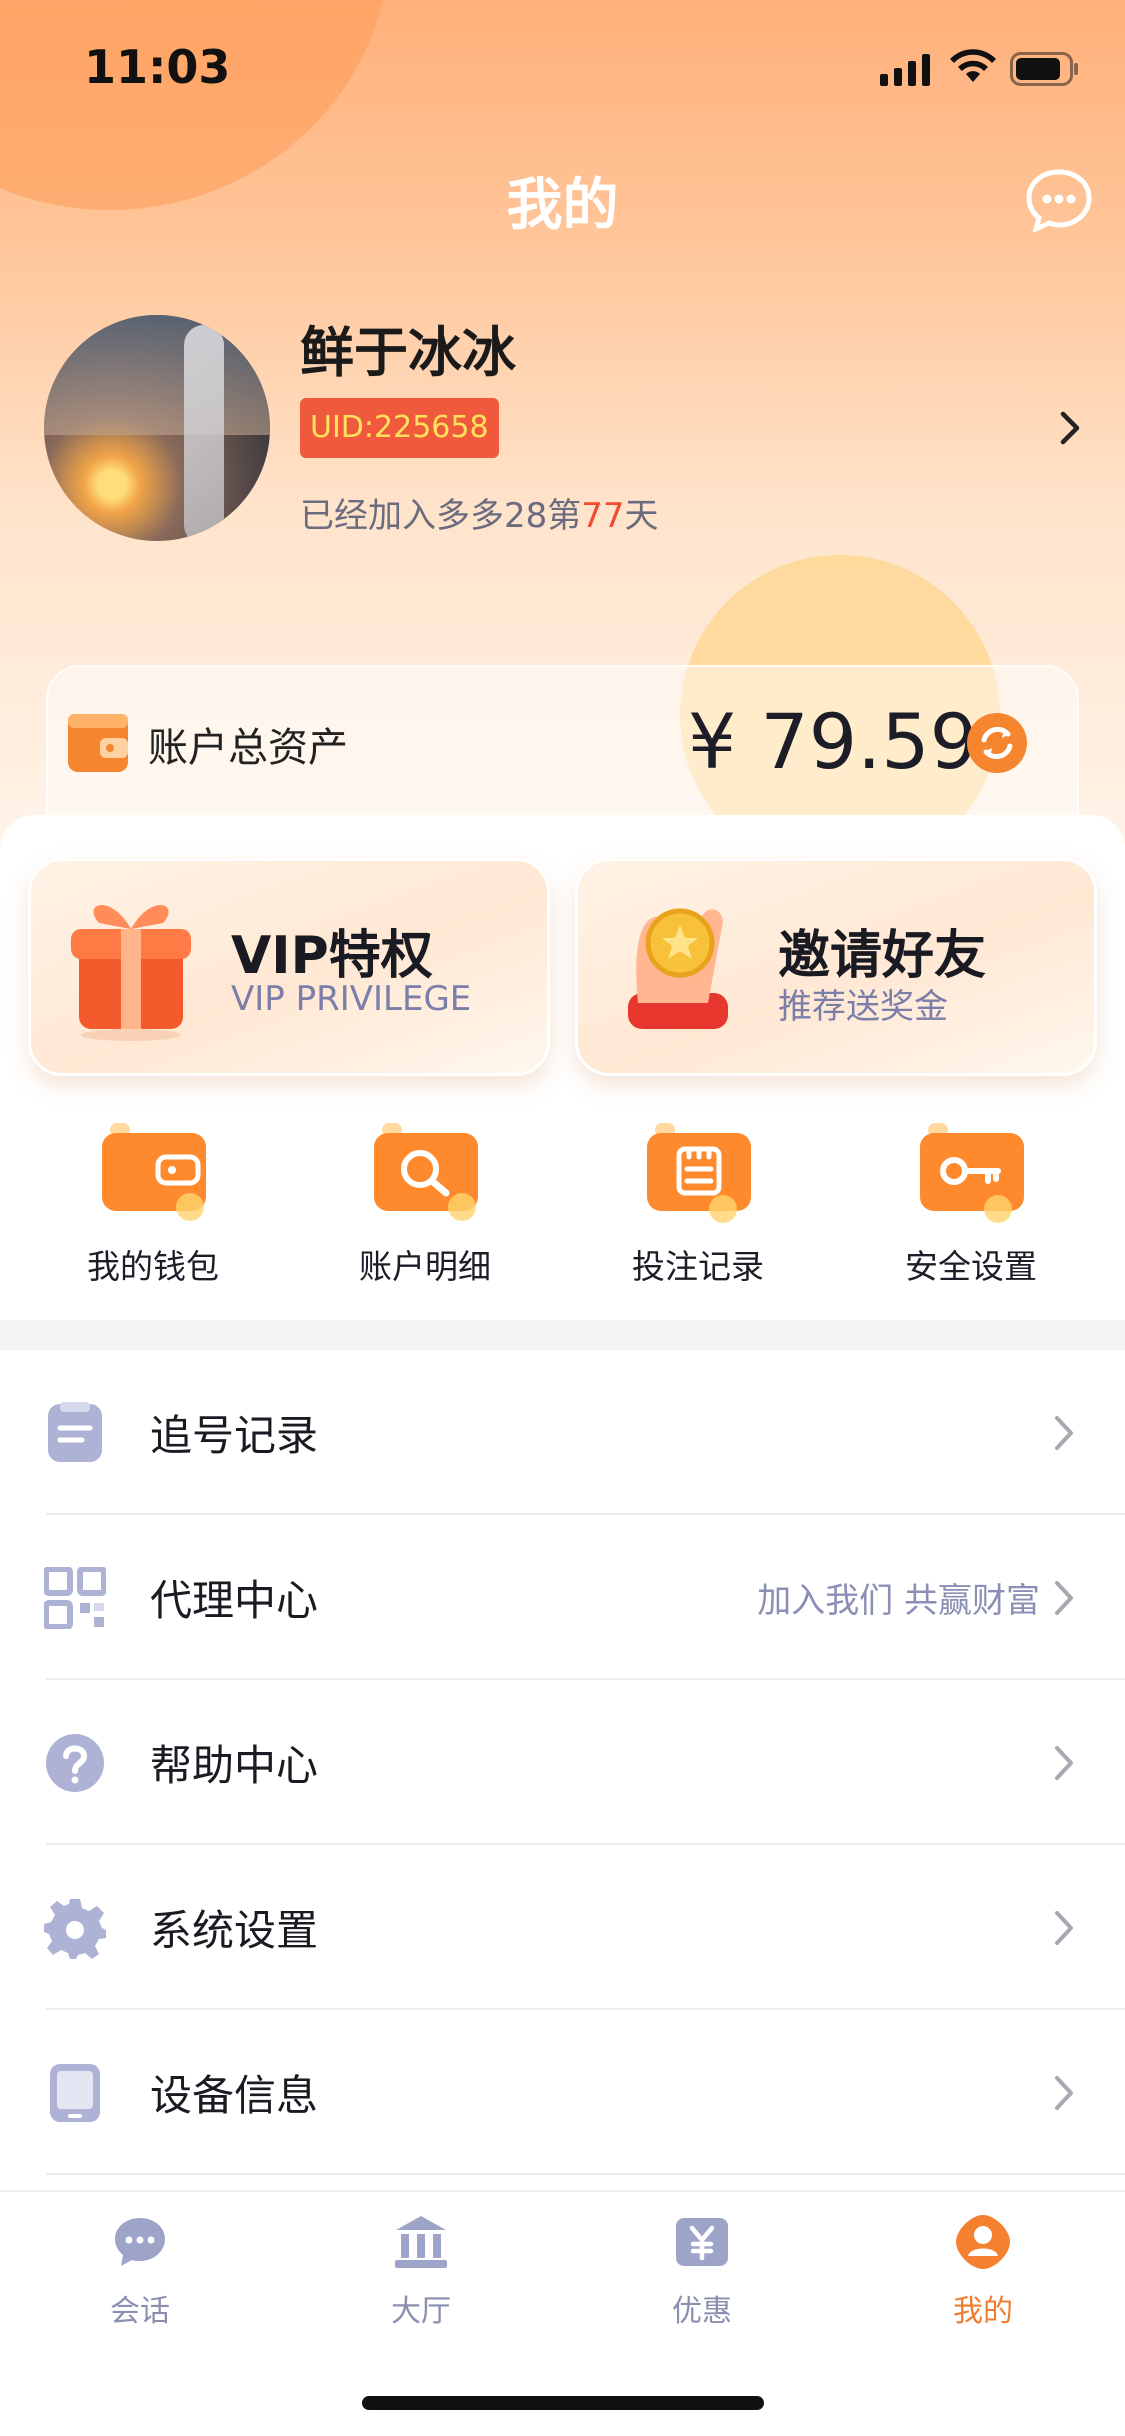 The height and width of the screenshot is (2436, 1125). What do you see at coordinates (563, 2403) in the screenshot?
I see `home-indicator` at bounding box center [563, 2403].